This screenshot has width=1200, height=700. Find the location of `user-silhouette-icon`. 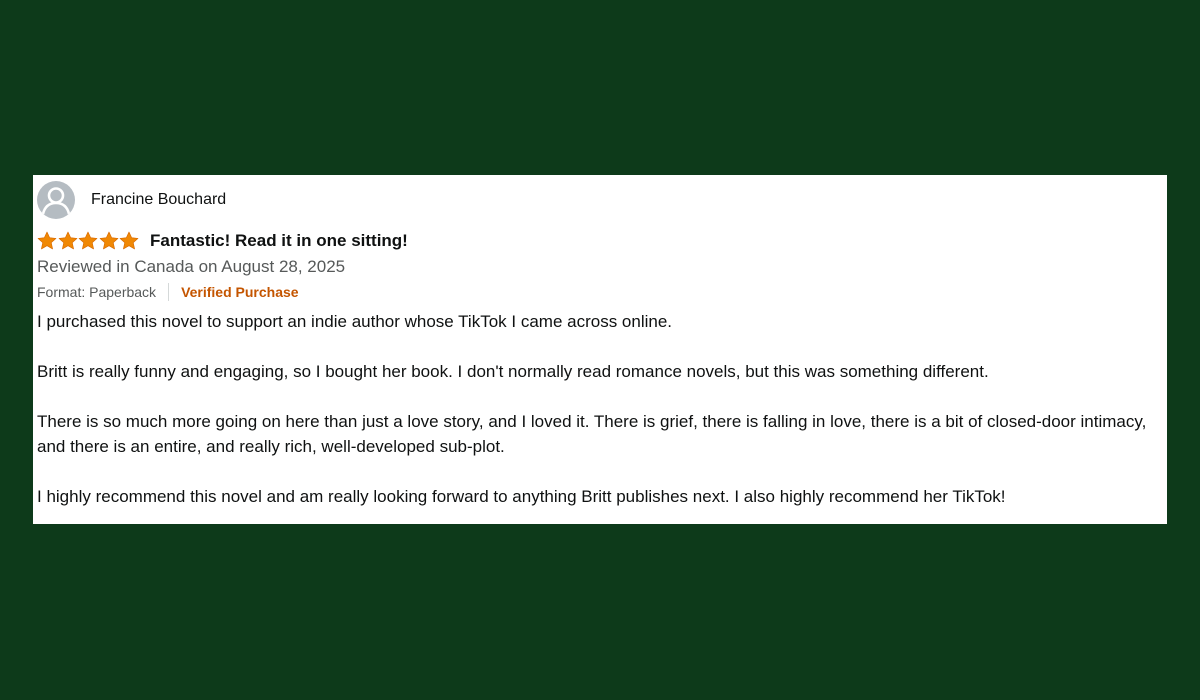

user-silhouette-icon is located at coordinates (56, 201).